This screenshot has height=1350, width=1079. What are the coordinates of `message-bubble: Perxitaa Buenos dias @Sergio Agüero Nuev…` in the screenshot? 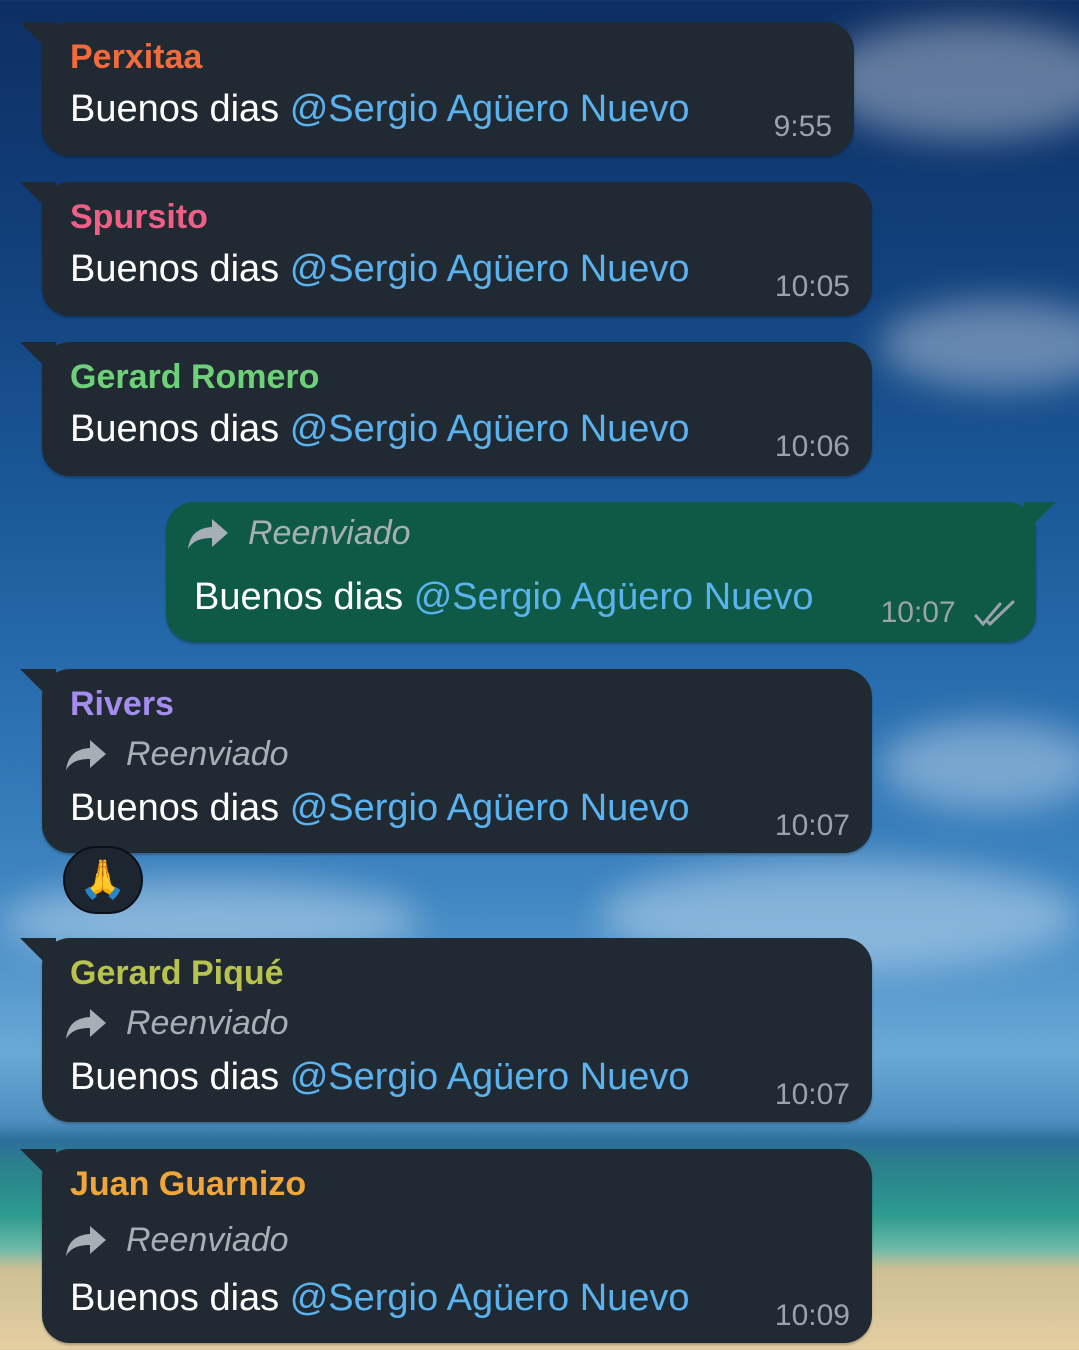 It's located at (437, 89).